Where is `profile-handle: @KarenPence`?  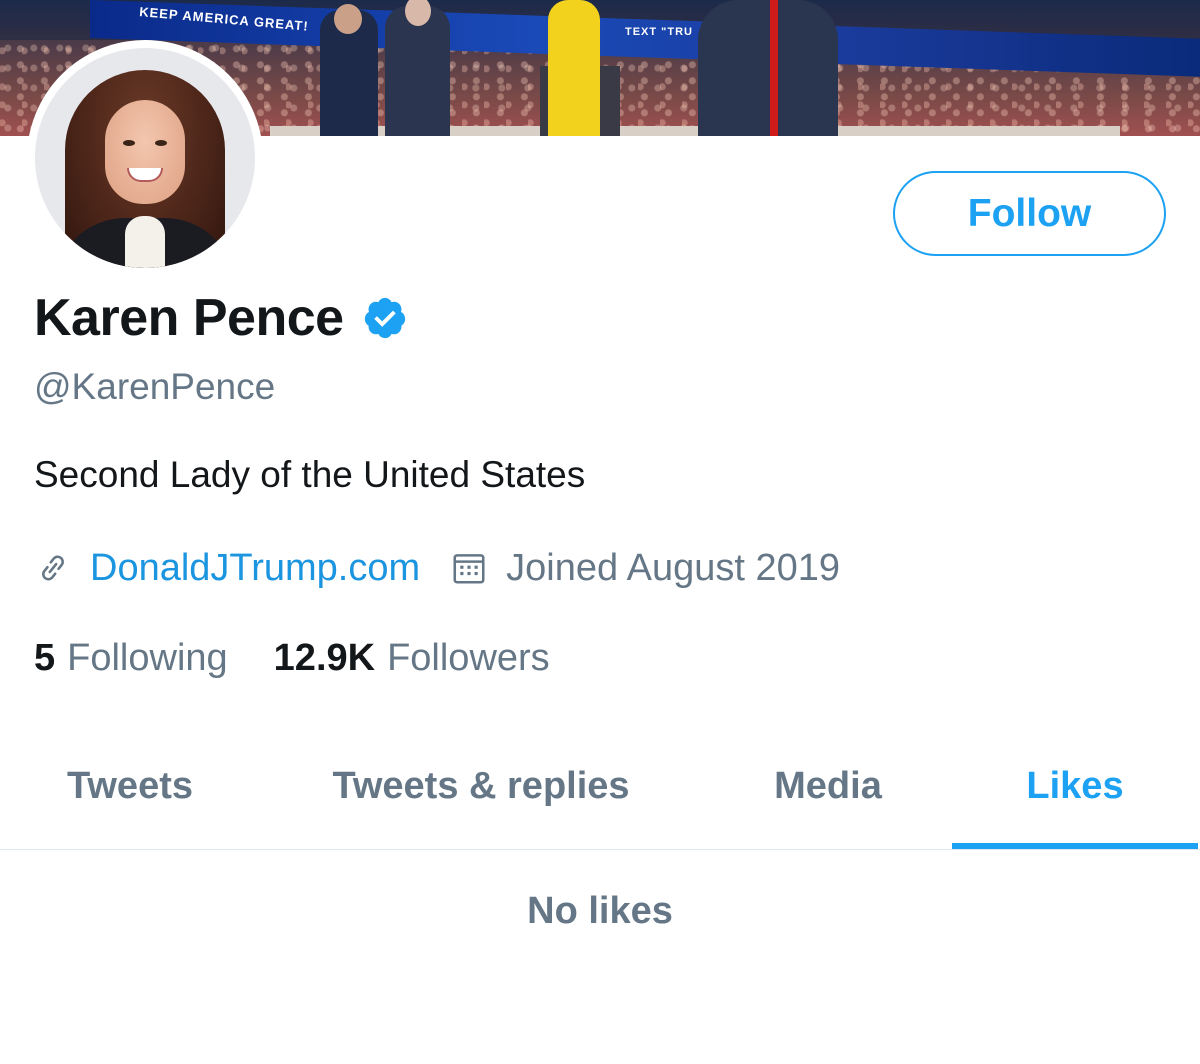
profile-handle: @KarenPence is located at coordinates (155, 386).